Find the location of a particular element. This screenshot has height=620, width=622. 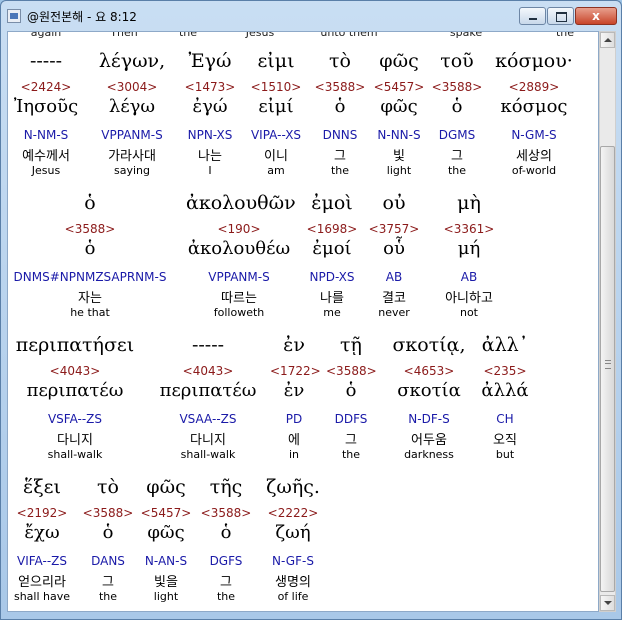

strong-number: <3004> is located at coordinates (132, 87).